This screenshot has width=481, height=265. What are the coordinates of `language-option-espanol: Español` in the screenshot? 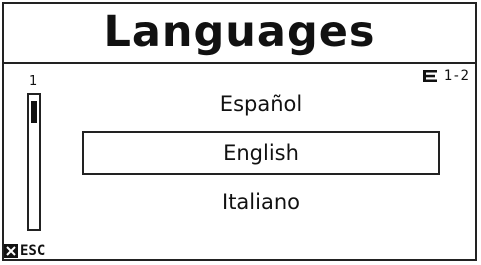 It's located at (261, 104).